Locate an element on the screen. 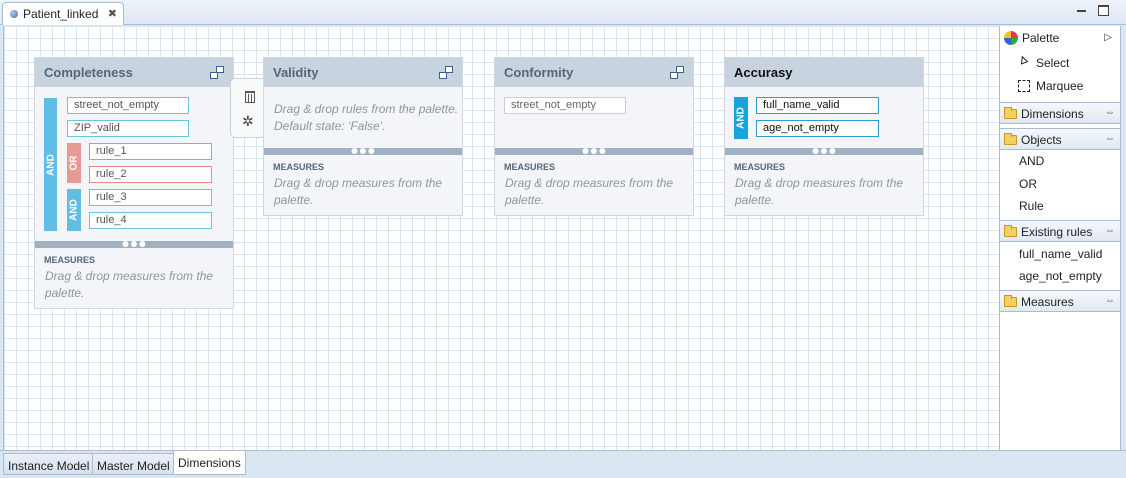 The image size is (1126, 478). dimension-header: Validity is located at coordinates (363, 72).